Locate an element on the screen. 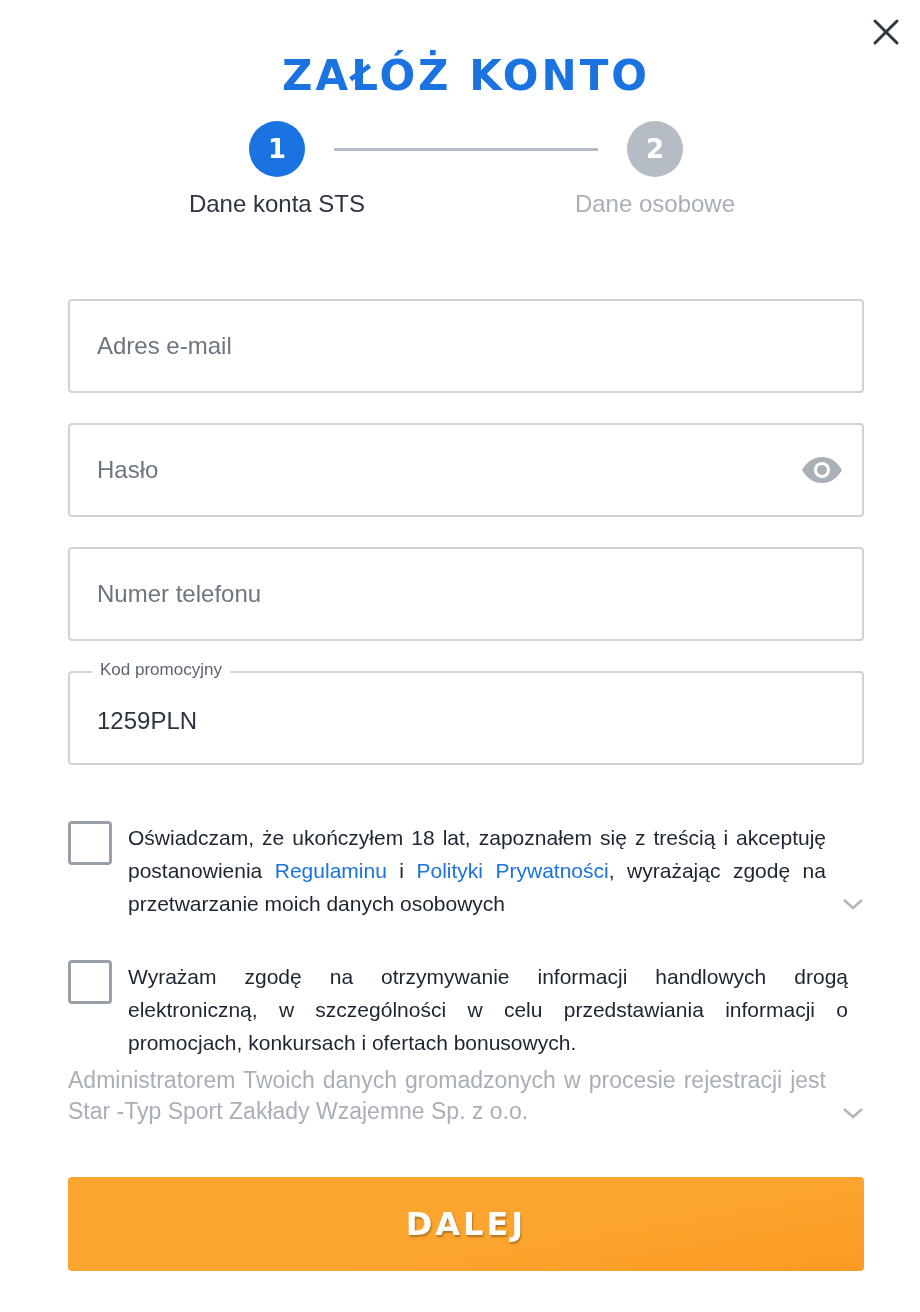  eye-icon is located at coordinates (822, 470).